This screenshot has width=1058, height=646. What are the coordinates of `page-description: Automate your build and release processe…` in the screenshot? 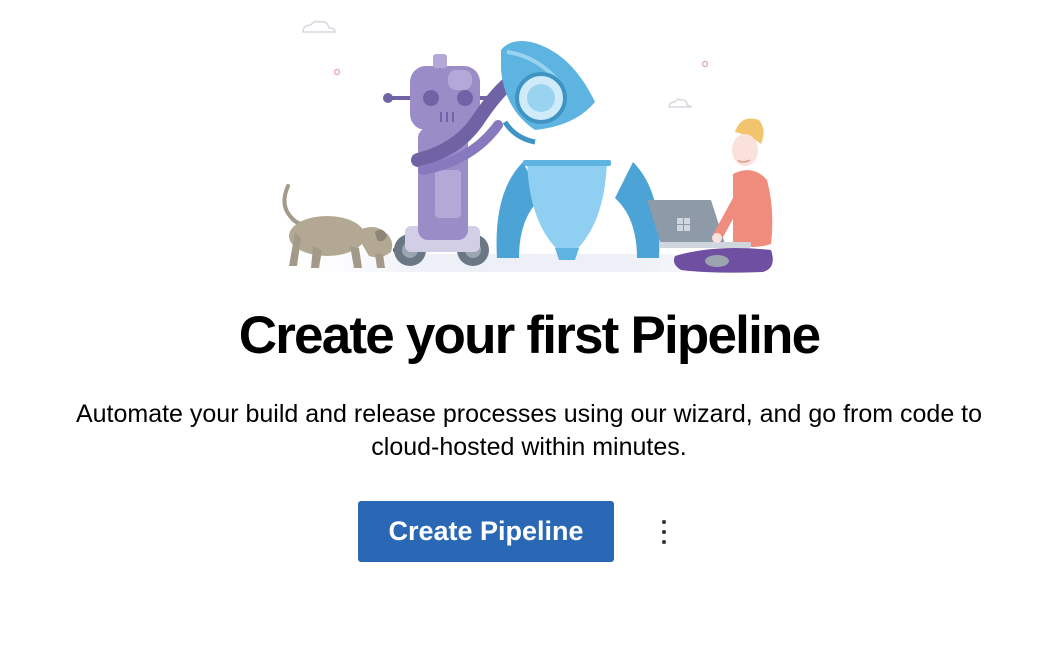 It's located at (529, 430).